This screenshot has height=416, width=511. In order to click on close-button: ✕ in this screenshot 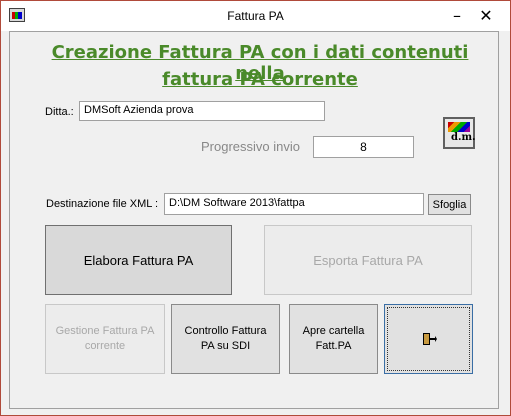, I will do `click(486, 16)`.